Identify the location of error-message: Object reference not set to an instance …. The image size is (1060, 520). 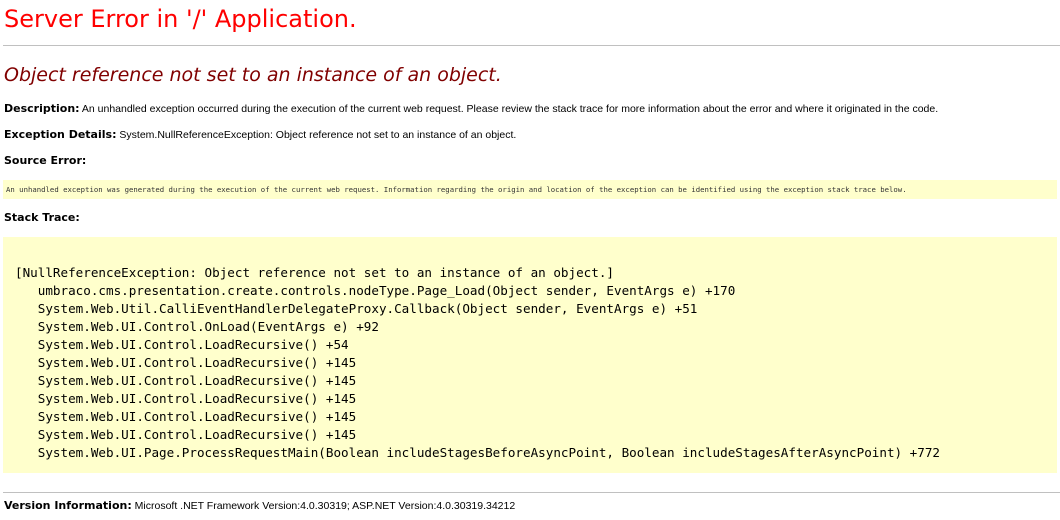
(253, 75).